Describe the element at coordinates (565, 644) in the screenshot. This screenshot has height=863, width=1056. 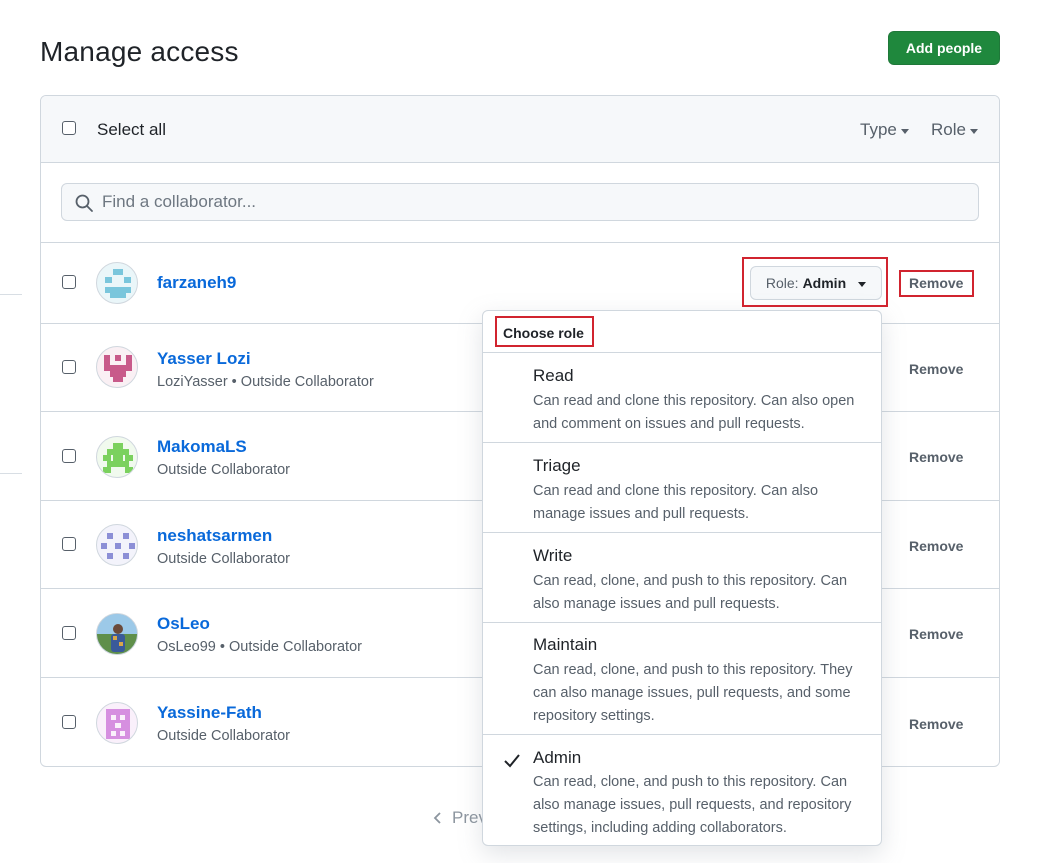
I see `role-option-name: Maintain` at that location.